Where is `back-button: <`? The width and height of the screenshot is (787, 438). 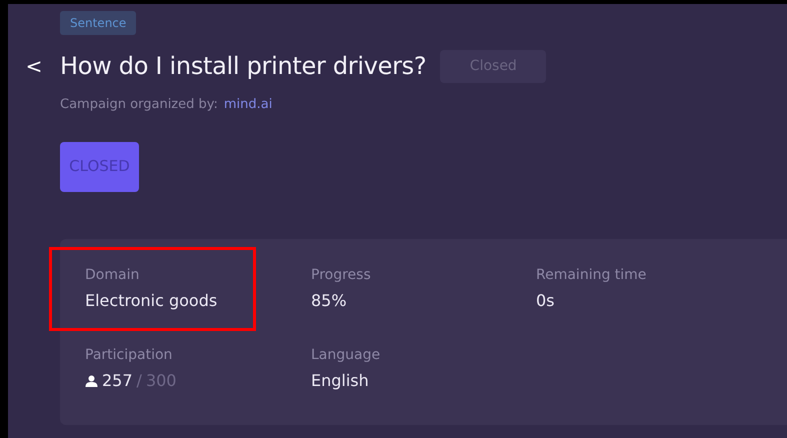 back-button: < is located at coordinates (34, 66).